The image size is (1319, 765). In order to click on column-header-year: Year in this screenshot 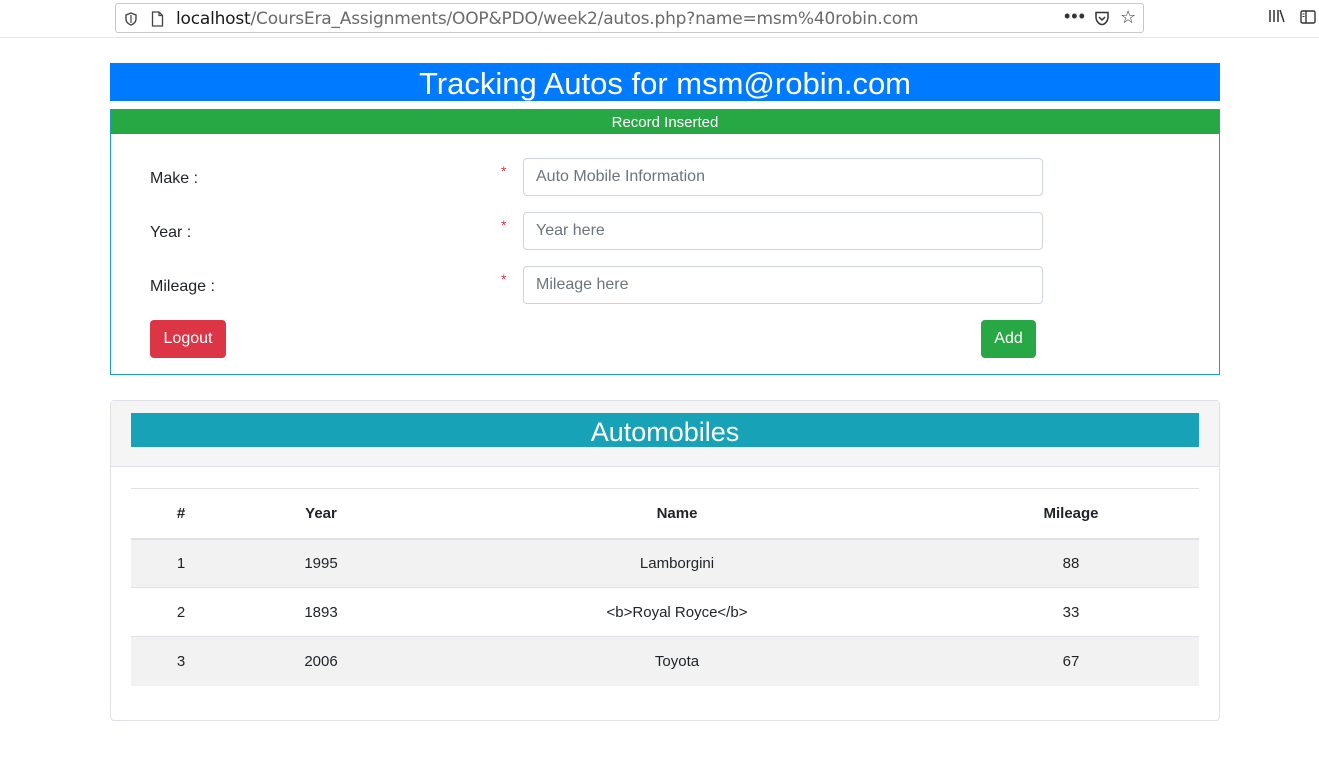, I will do `click(321, 514)`.